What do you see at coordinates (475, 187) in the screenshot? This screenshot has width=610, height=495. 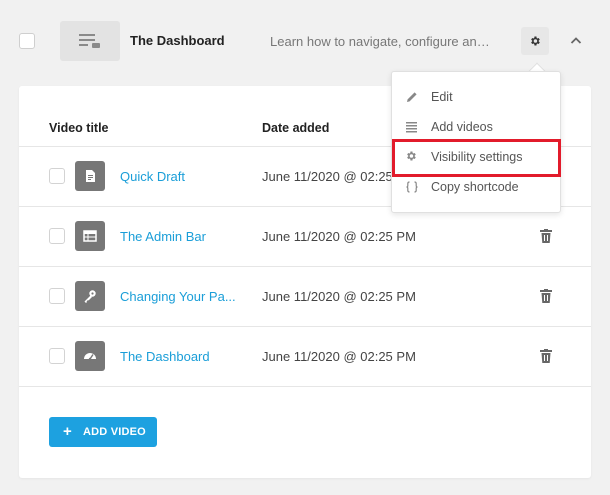 I see `menu-item-label: Copy shortcode` at bounding box center [475, 187].